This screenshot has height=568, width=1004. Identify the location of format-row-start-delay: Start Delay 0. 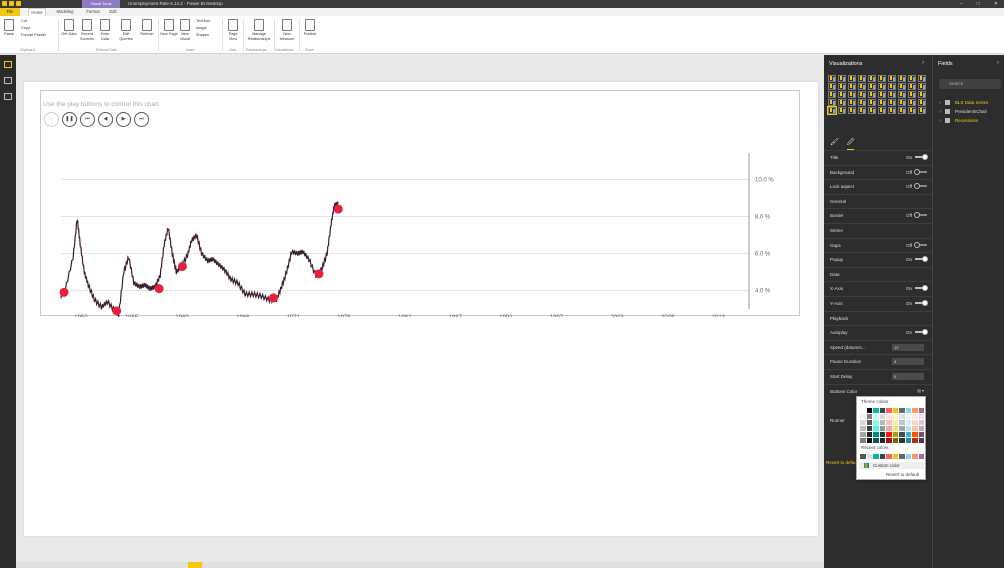
(878, 376).